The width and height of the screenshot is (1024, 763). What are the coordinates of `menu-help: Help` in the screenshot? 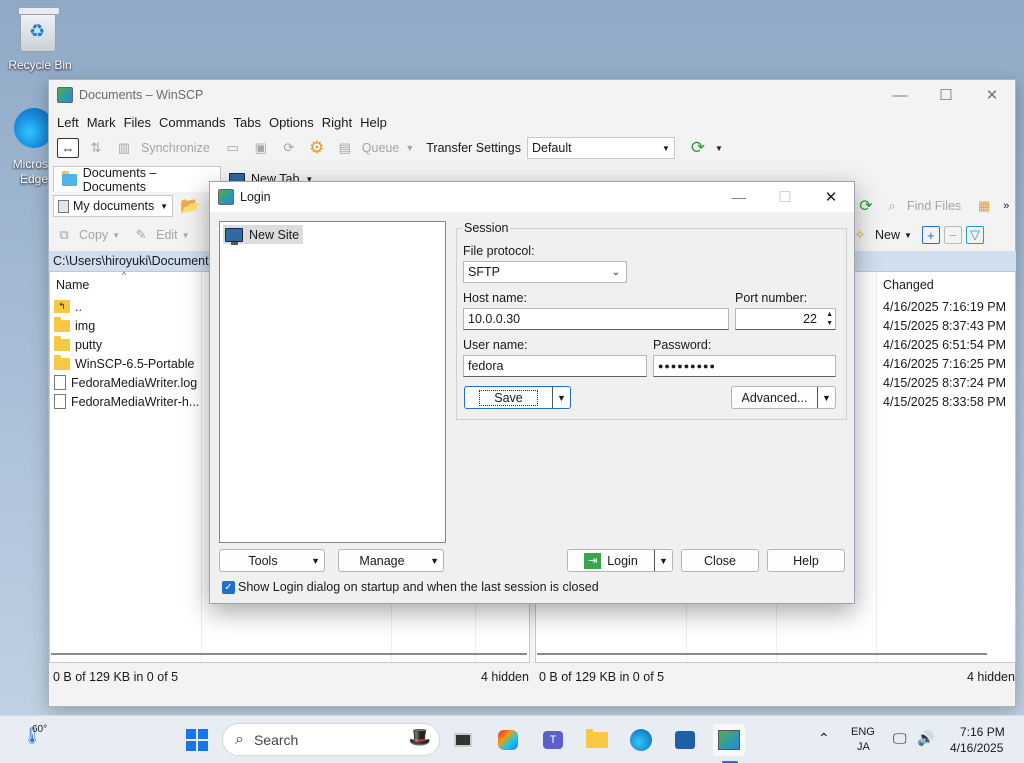 It's located at (373, 122).